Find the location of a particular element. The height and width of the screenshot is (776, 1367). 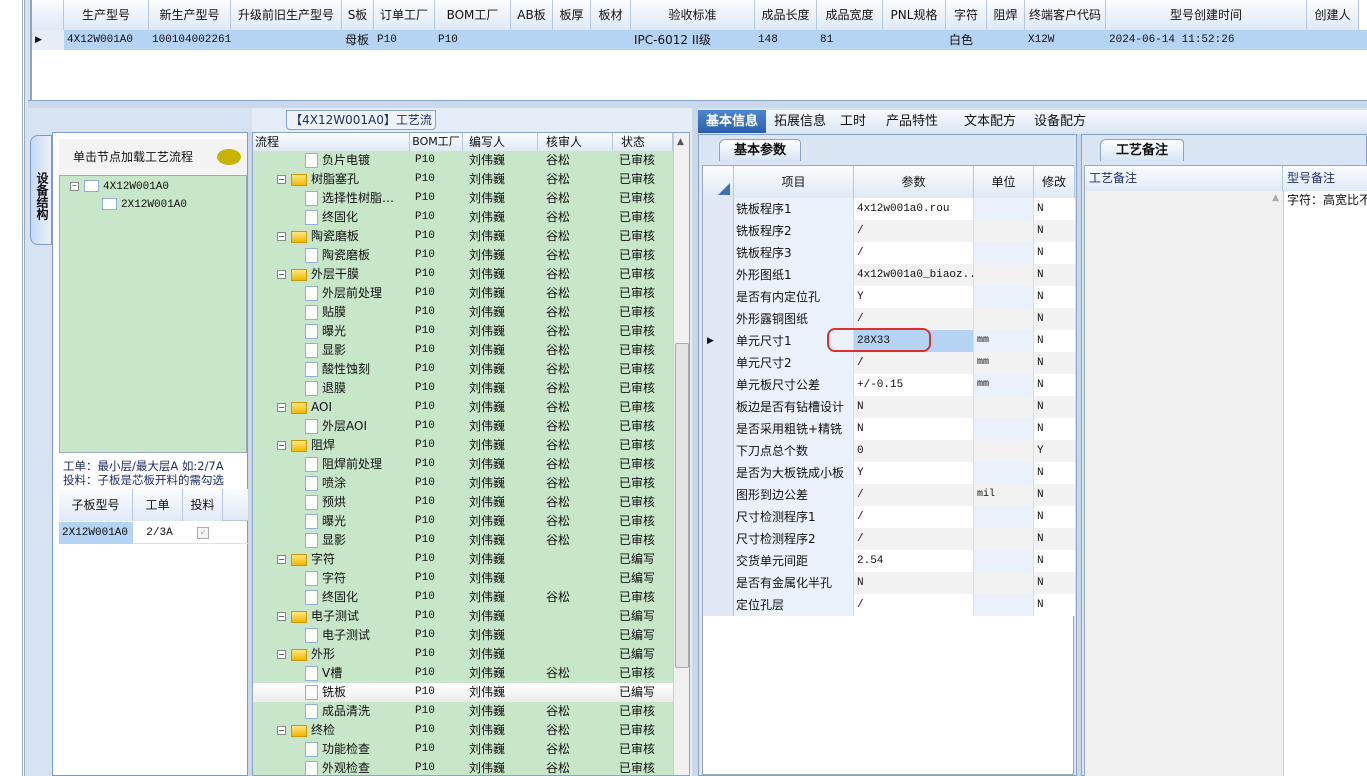

process-row: 预烘 P10 刘伟巍 谷松 已审核 is located at coordinates (463, 502).